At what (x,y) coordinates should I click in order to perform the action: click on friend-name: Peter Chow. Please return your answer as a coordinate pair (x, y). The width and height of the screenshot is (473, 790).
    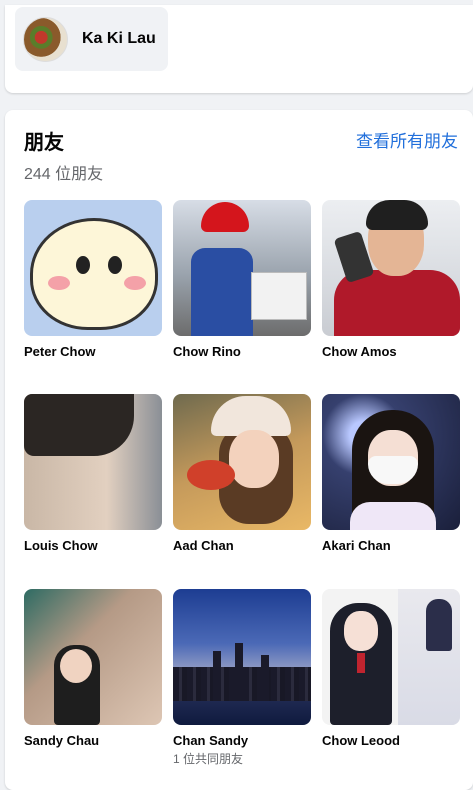
    Looking at the image, I should click on (93, 351).